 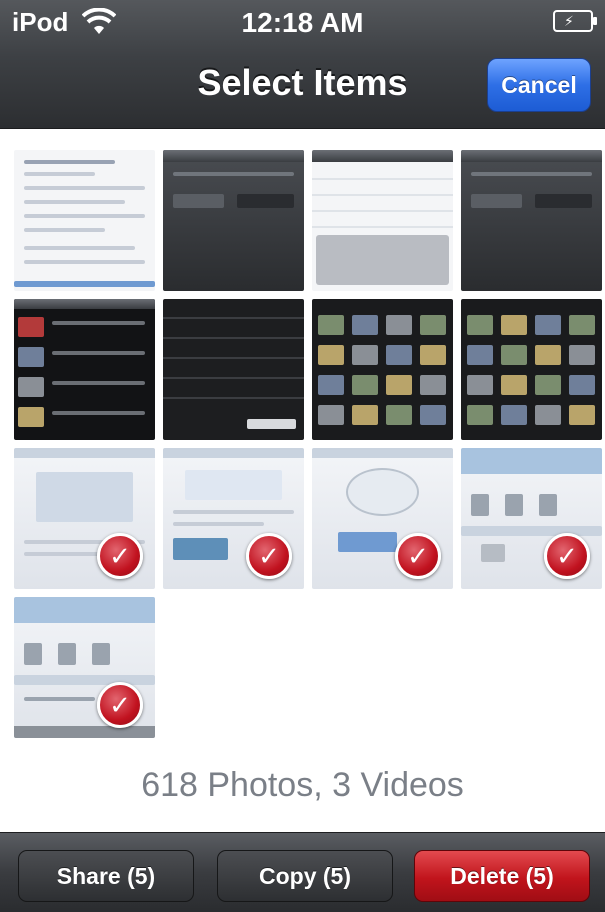 I want to click on copy-button: Copy (5), so click(x=305, y=876).